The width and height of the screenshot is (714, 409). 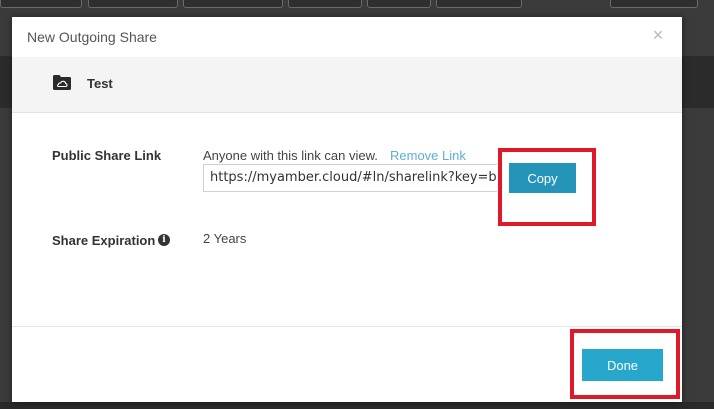 I want to click on background-tabs, so click(x=357, y=5).